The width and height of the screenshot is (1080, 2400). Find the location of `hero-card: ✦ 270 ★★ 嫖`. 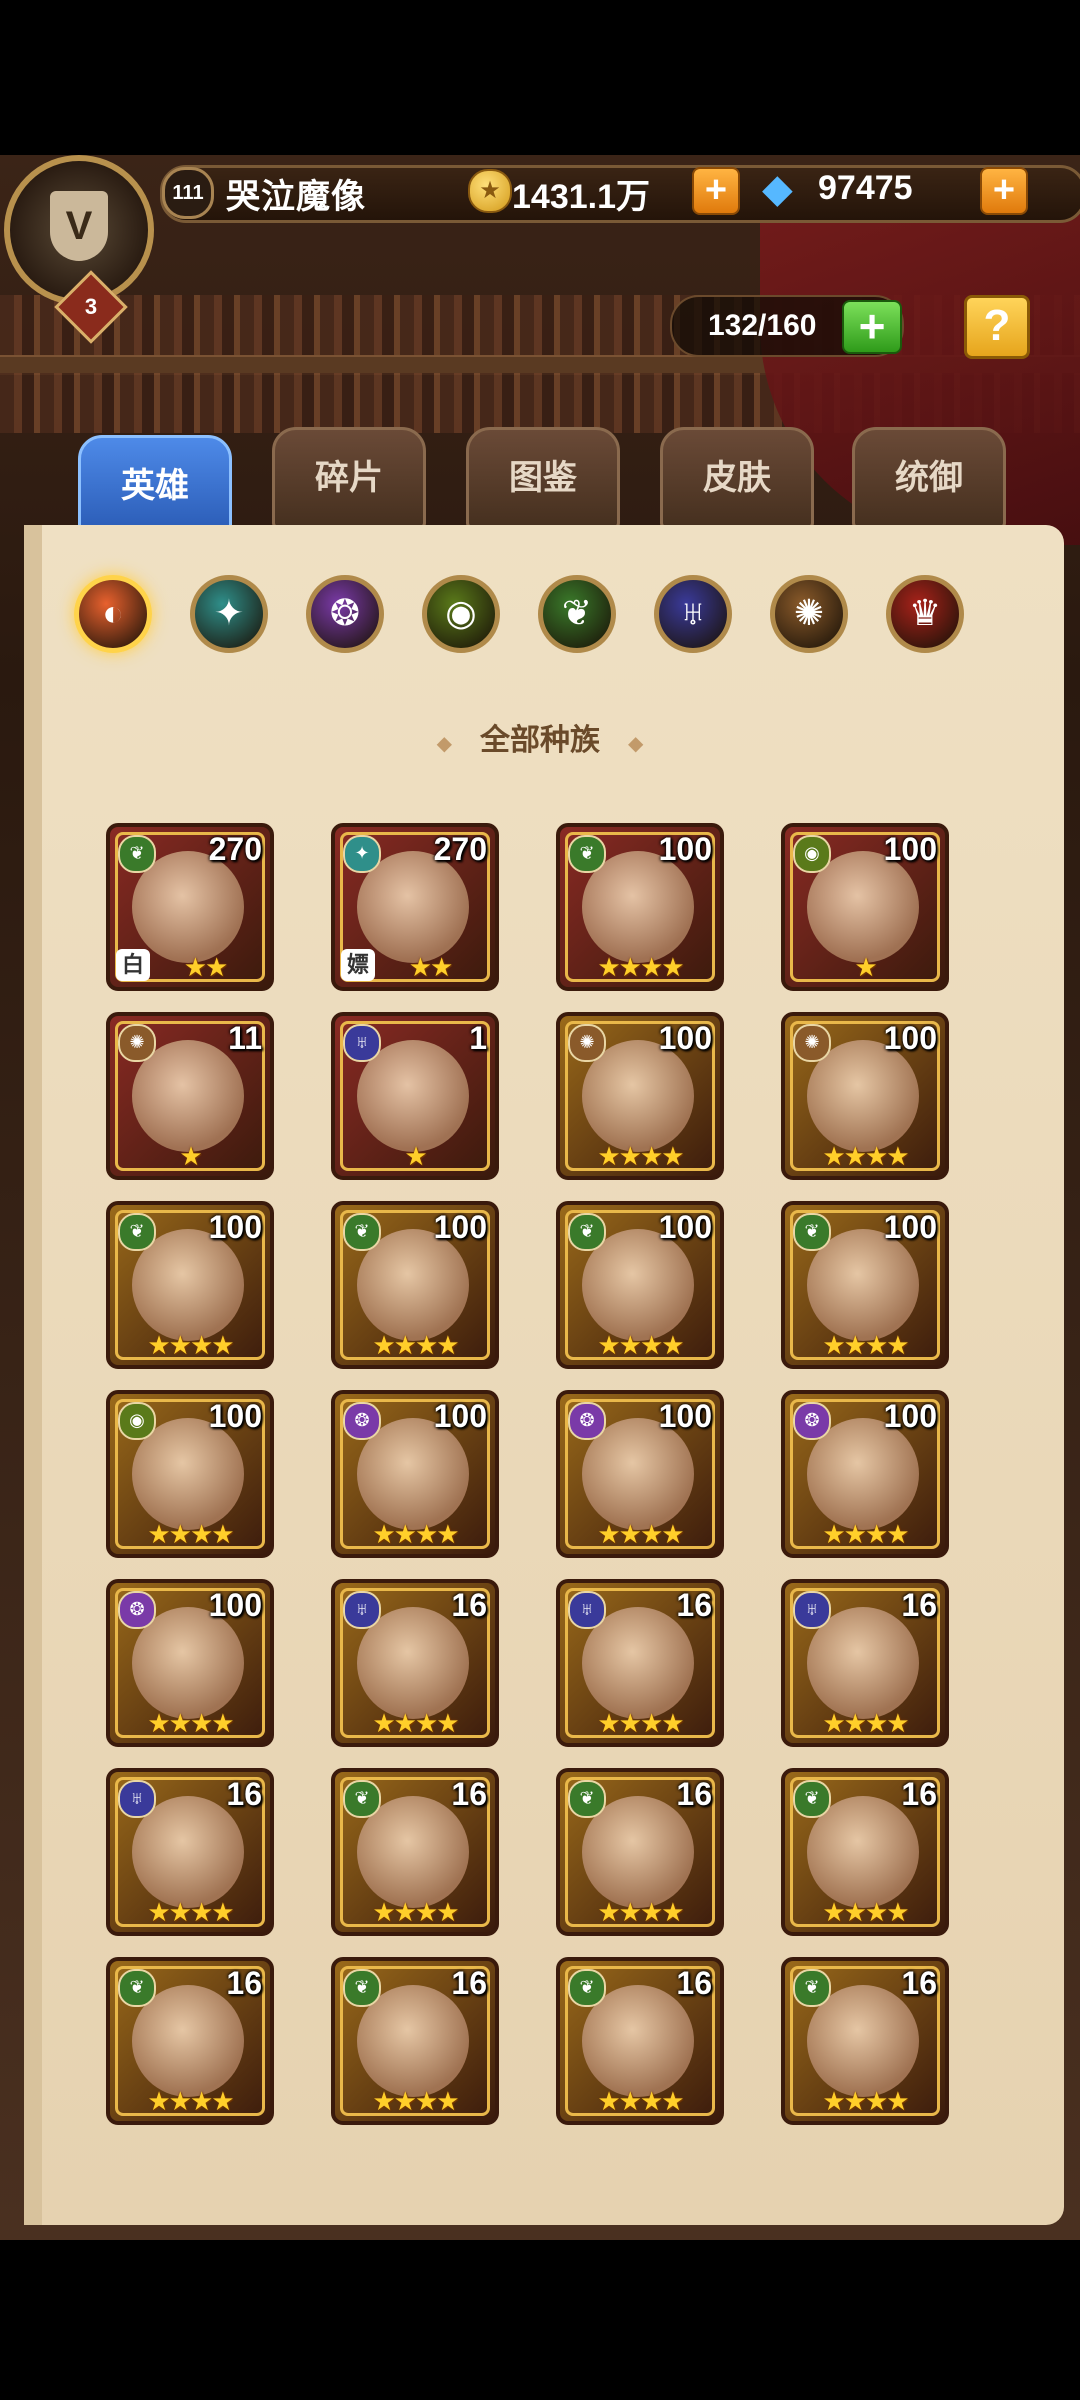

hero-card: ✦ 270 ★★ 嫖 is located at coordinates (415, 907).